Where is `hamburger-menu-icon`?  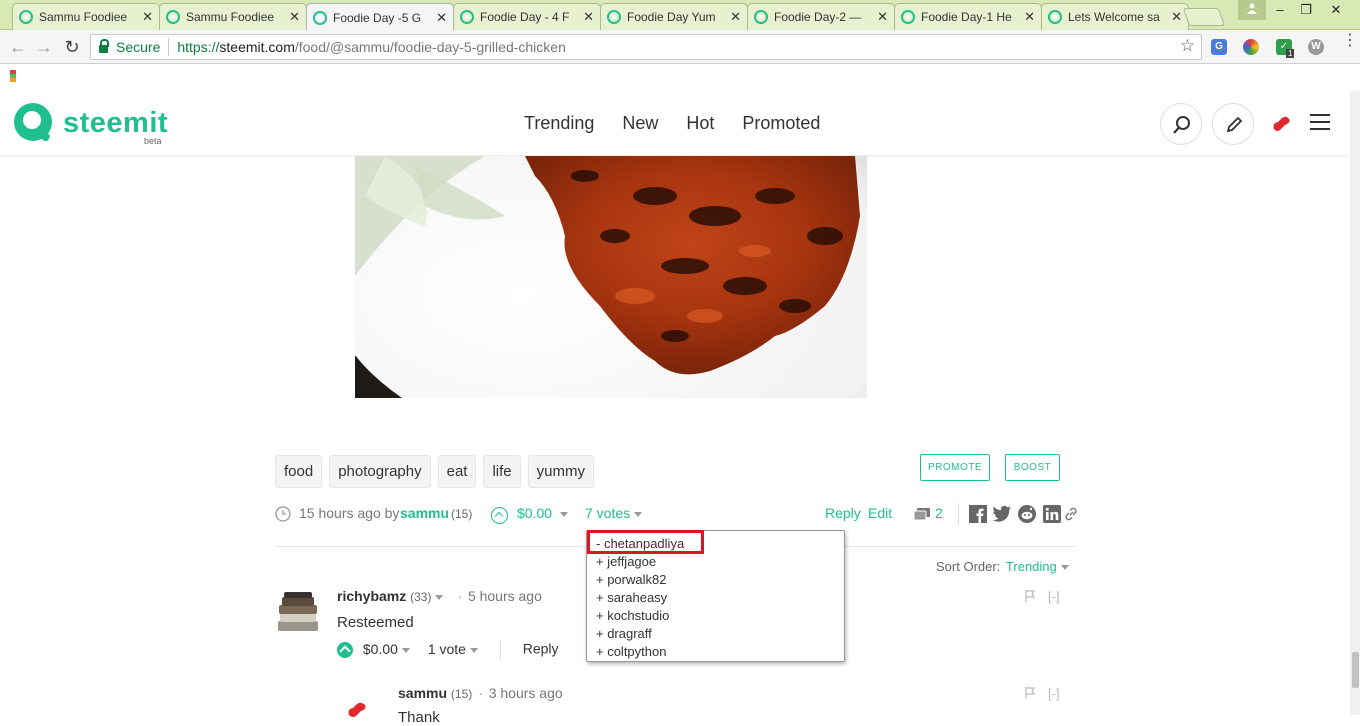
hamburger-menu-icon is located at coordinates (1320, 122).